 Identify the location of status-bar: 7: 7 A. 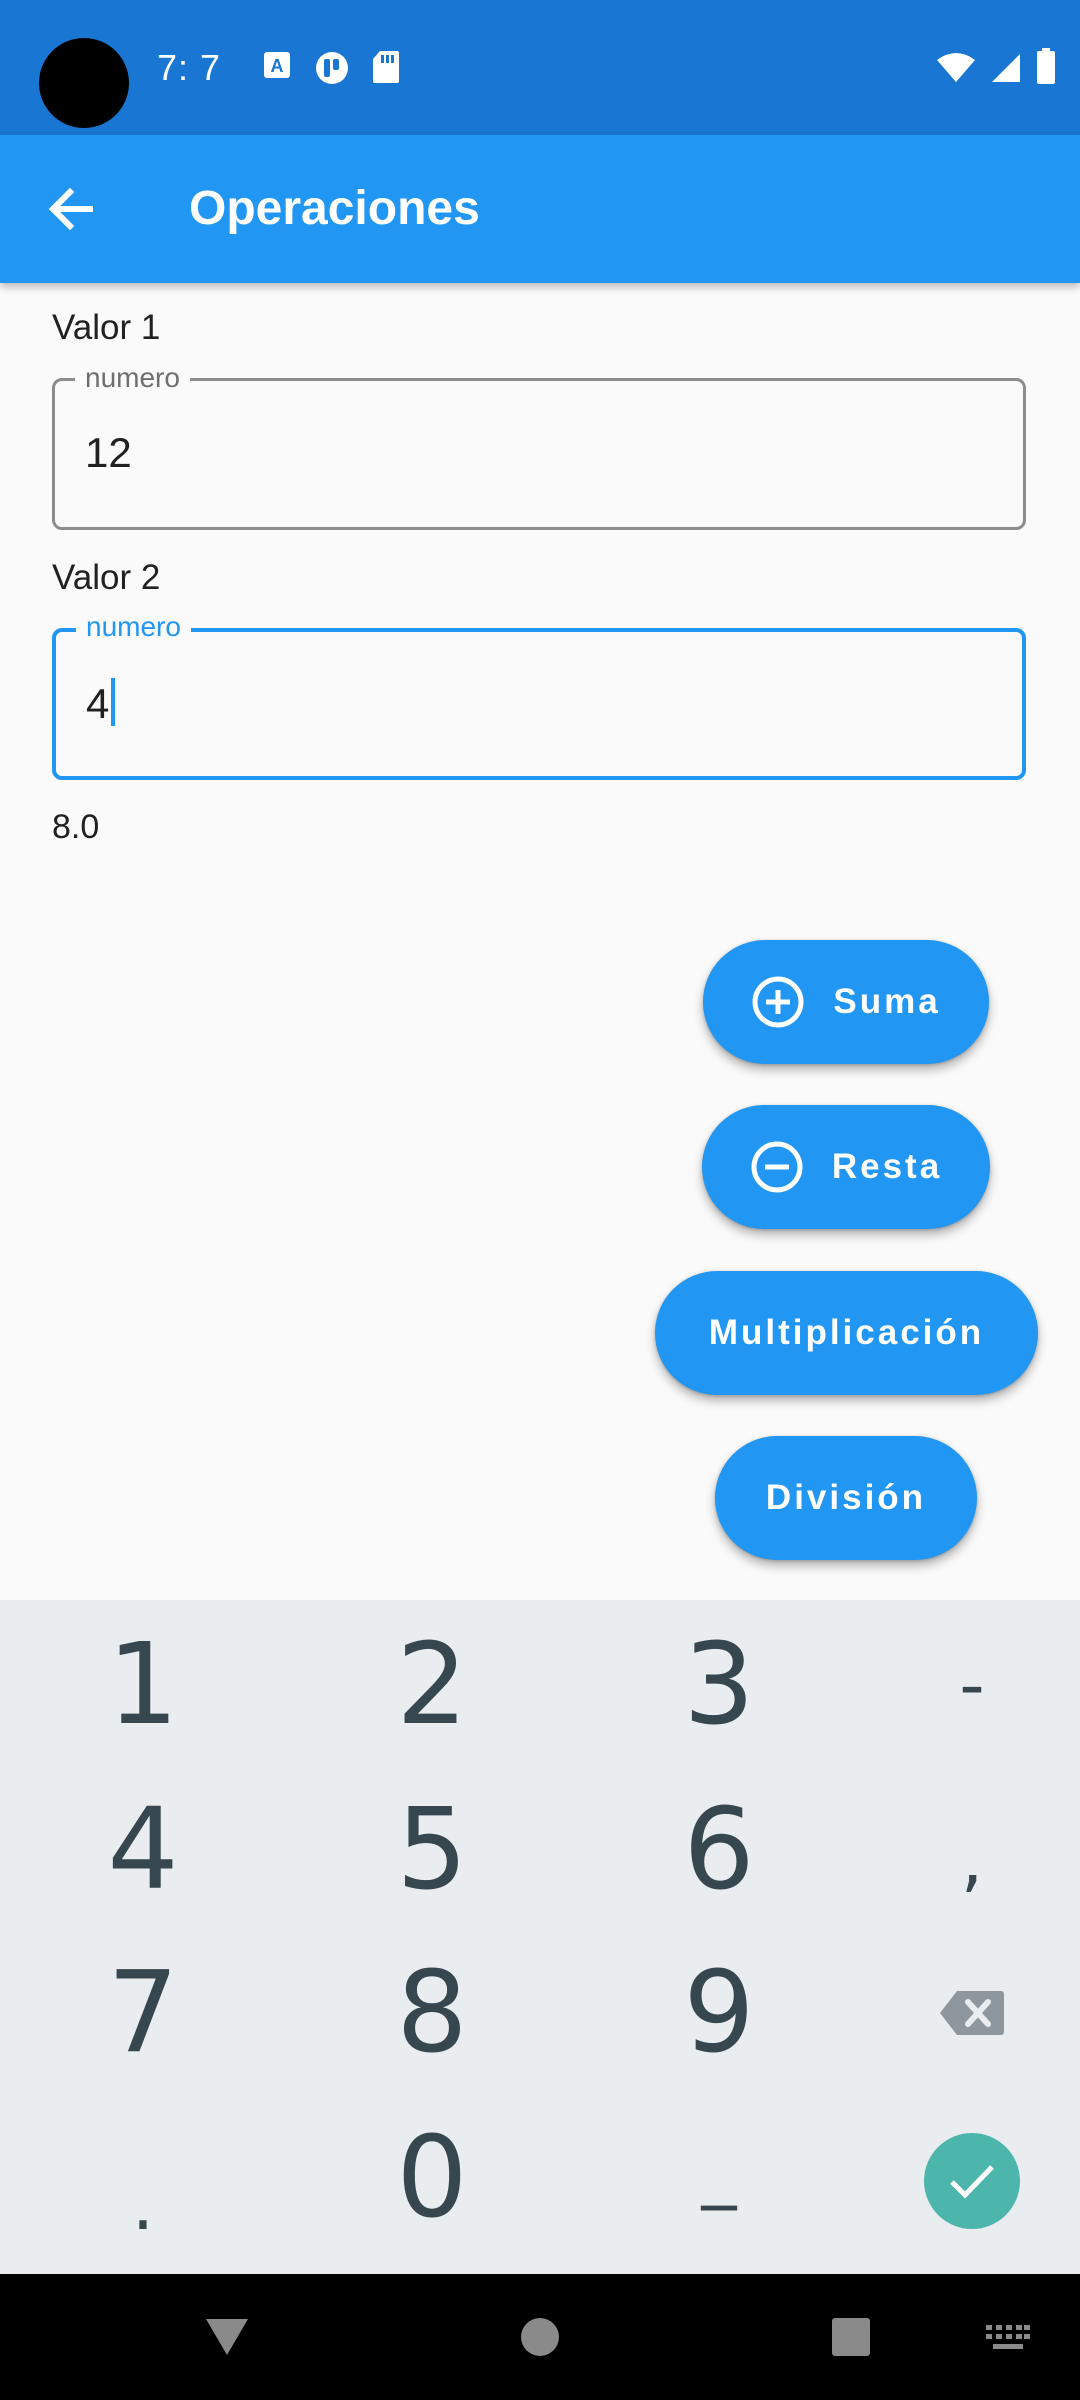
(540, 67).